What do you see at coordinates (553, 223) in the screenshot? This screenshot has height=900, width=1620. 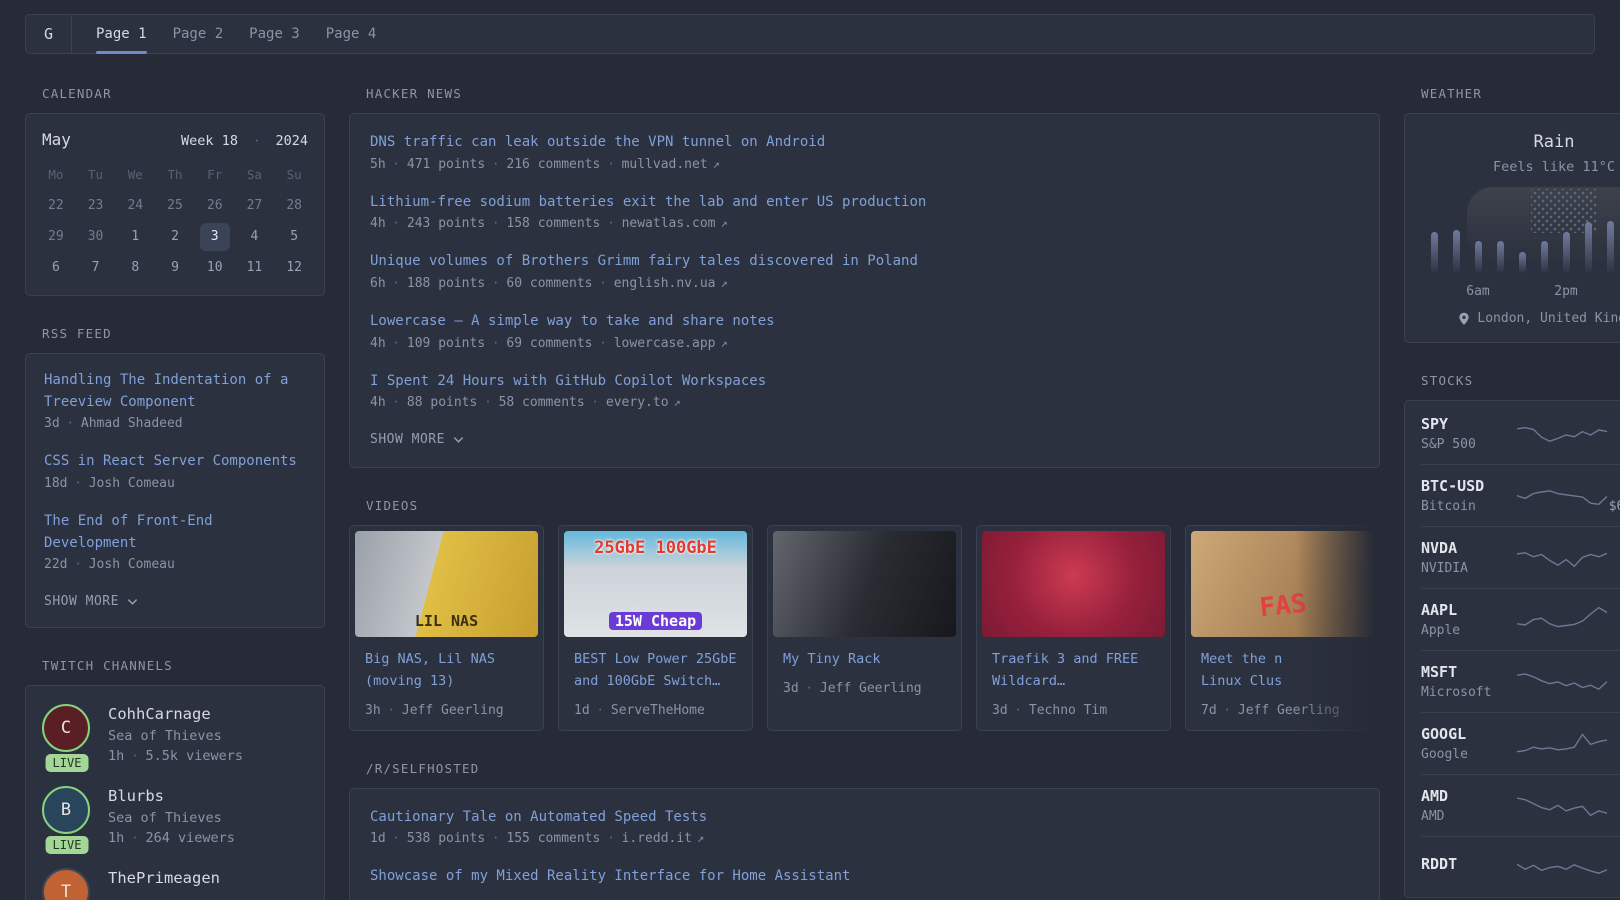 I see `post-comments-link: 158 comments` at bounding box center [553, 223].